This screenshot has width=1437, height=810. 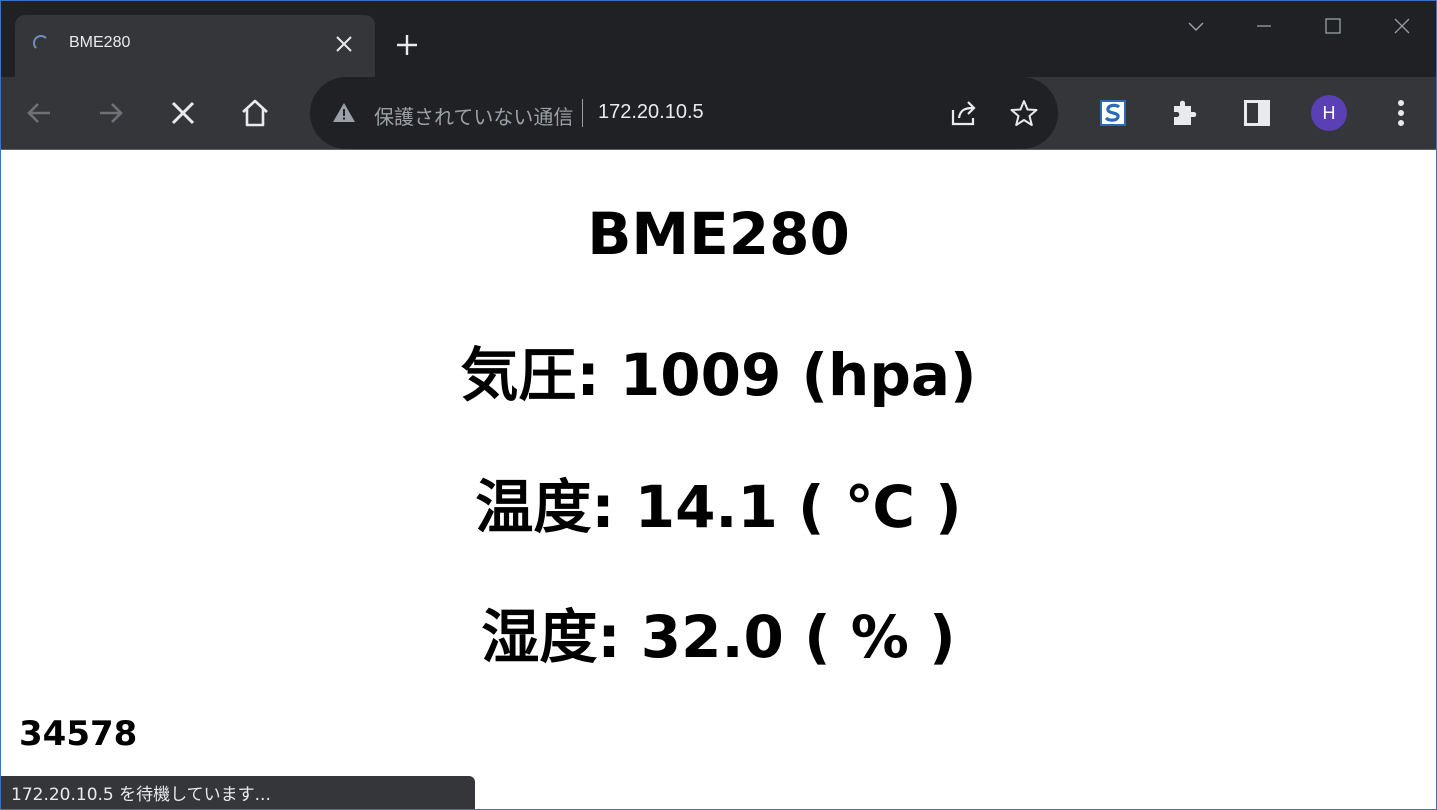 What do you see at coordinates (718, 375) in the screenshot?
I see `pressure-reading: 気圧: 1009 (hpa)` at bounding box center [718, 375].